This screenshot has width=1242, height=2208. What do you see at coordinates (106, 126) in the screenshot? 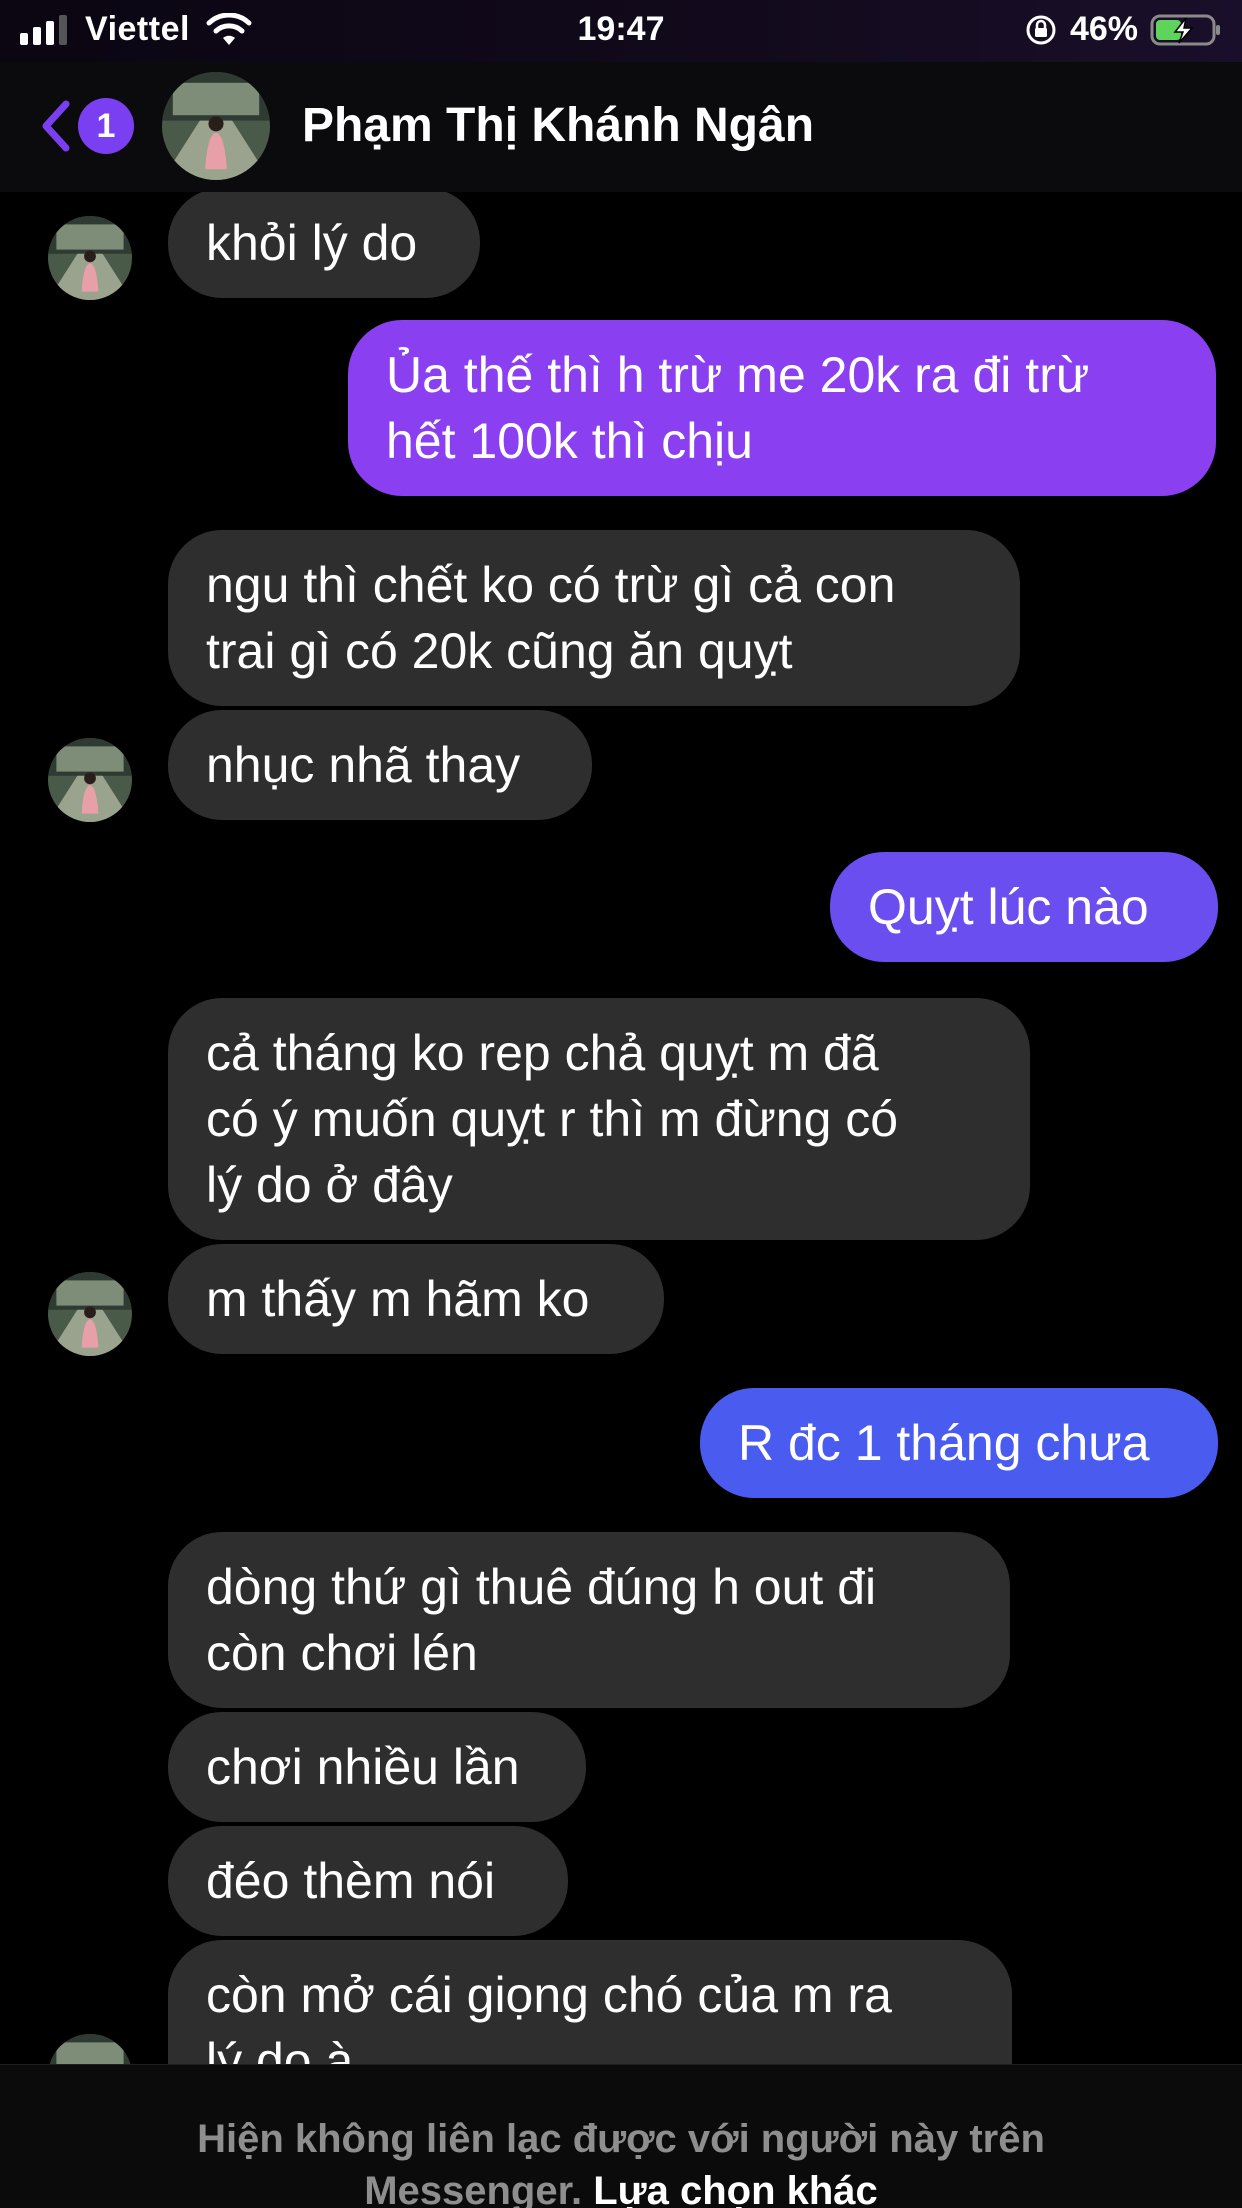
I see `unread-badge: 1` at bounding box center [106, 126].